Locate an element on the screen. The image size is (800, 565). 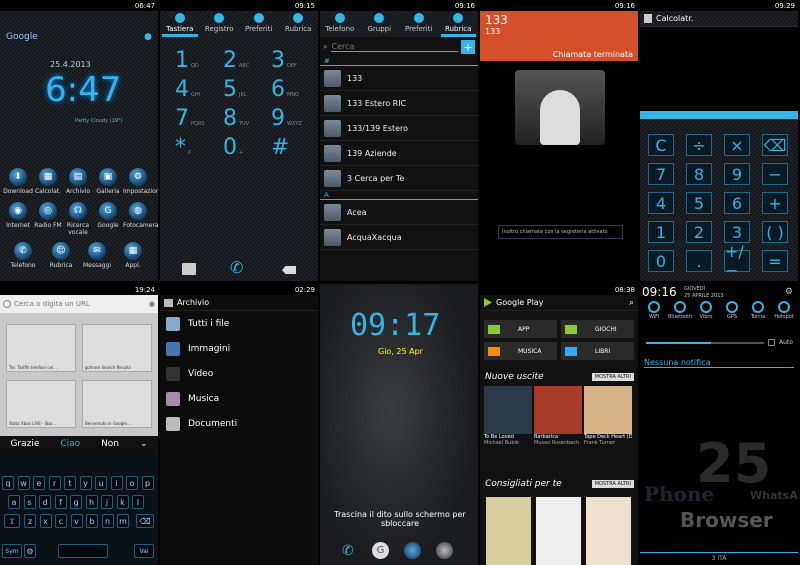
key-k: k is located at coordinates (122, 502).